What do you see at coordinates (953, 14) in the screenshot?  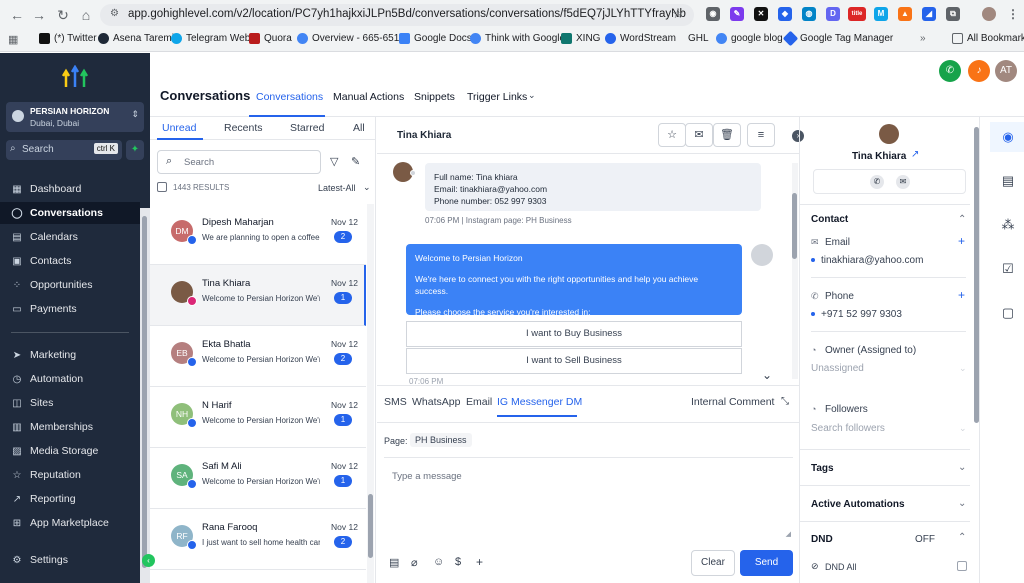 I see `extensions-icon: ⧉` at bounding box center [953, 14].